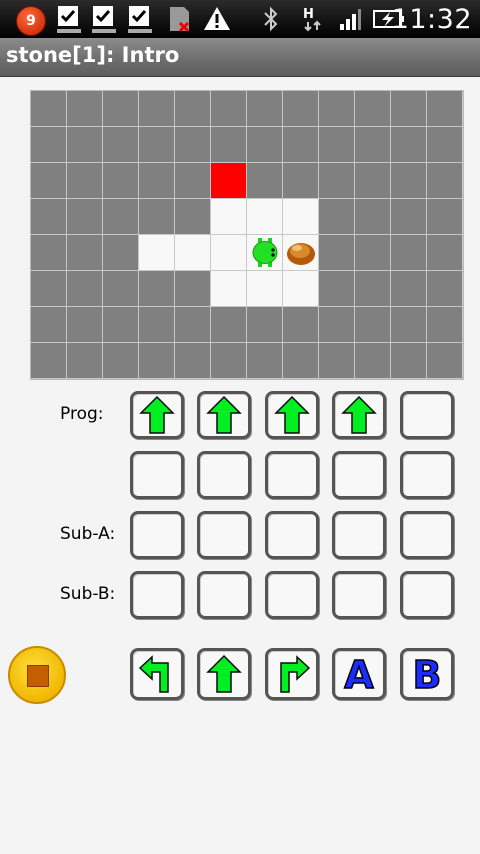 This screenshot has width=480, height=854. What do you see at coordinates (153, 674) in the screenshot?
I see `turn-left-arrow-icon` at bounding box center [153, 674].